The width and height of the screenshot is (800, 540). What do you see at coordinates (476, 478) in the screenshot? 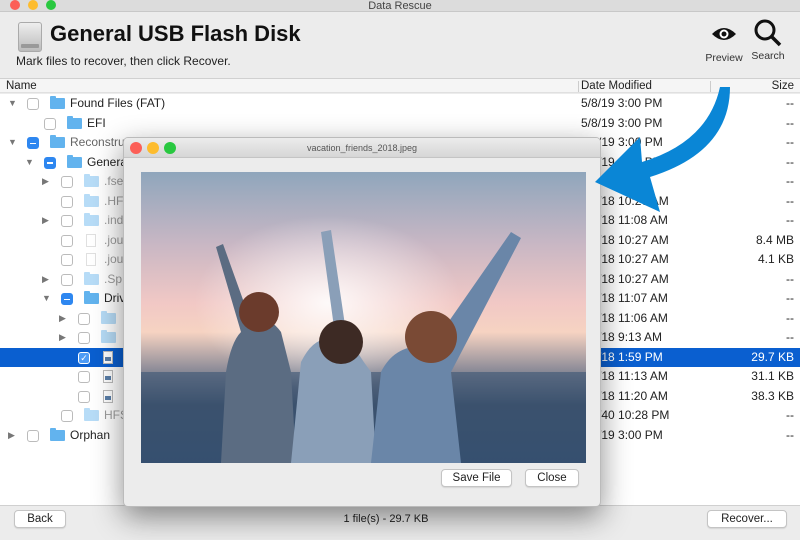
I see `save-file-button: Save File` at bounding box center [476, 478].